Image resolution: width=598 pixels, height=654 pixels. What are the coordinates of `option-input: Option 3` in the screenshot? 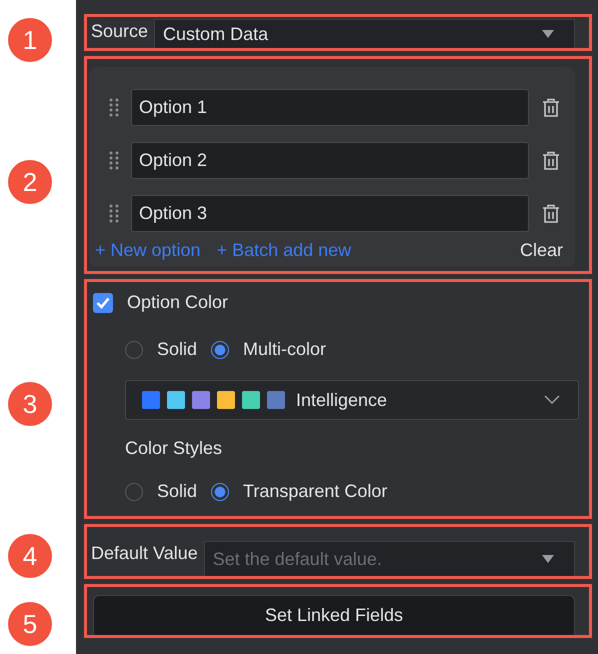 It's located at (330, 213).